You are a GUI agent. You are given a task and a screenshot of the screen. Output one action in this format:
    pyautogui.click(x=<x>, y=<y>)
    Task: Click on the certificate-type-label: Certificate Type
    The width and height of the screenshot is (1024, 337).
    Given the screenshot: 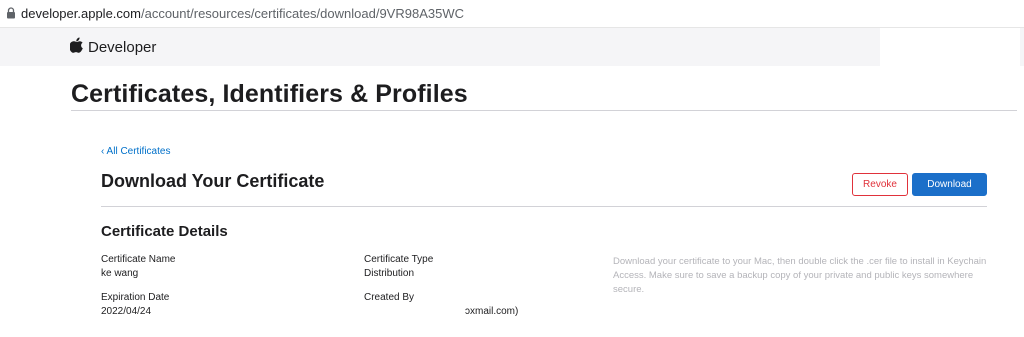 What is the action you would take?
    pyautogui.click(x=399, y=259)
    